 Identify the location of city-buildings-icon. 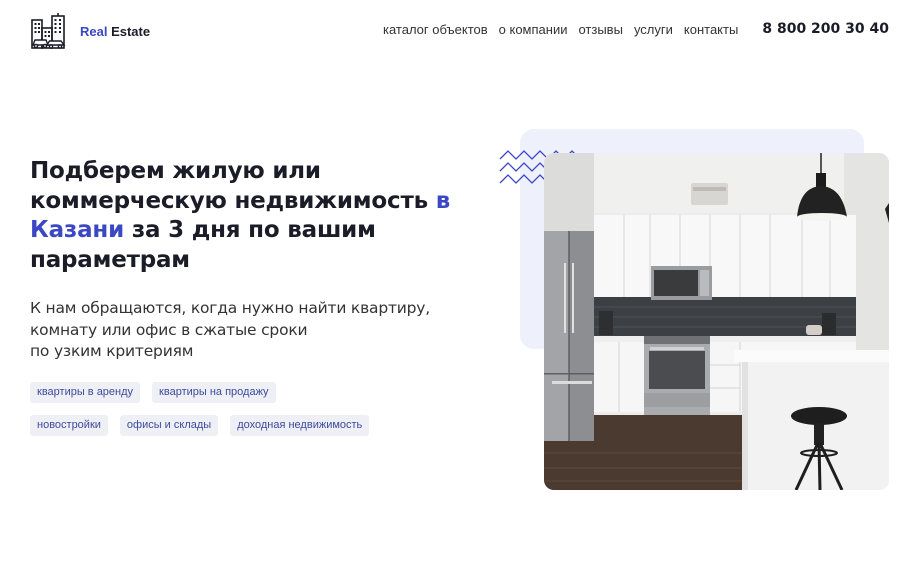
(48, 31).